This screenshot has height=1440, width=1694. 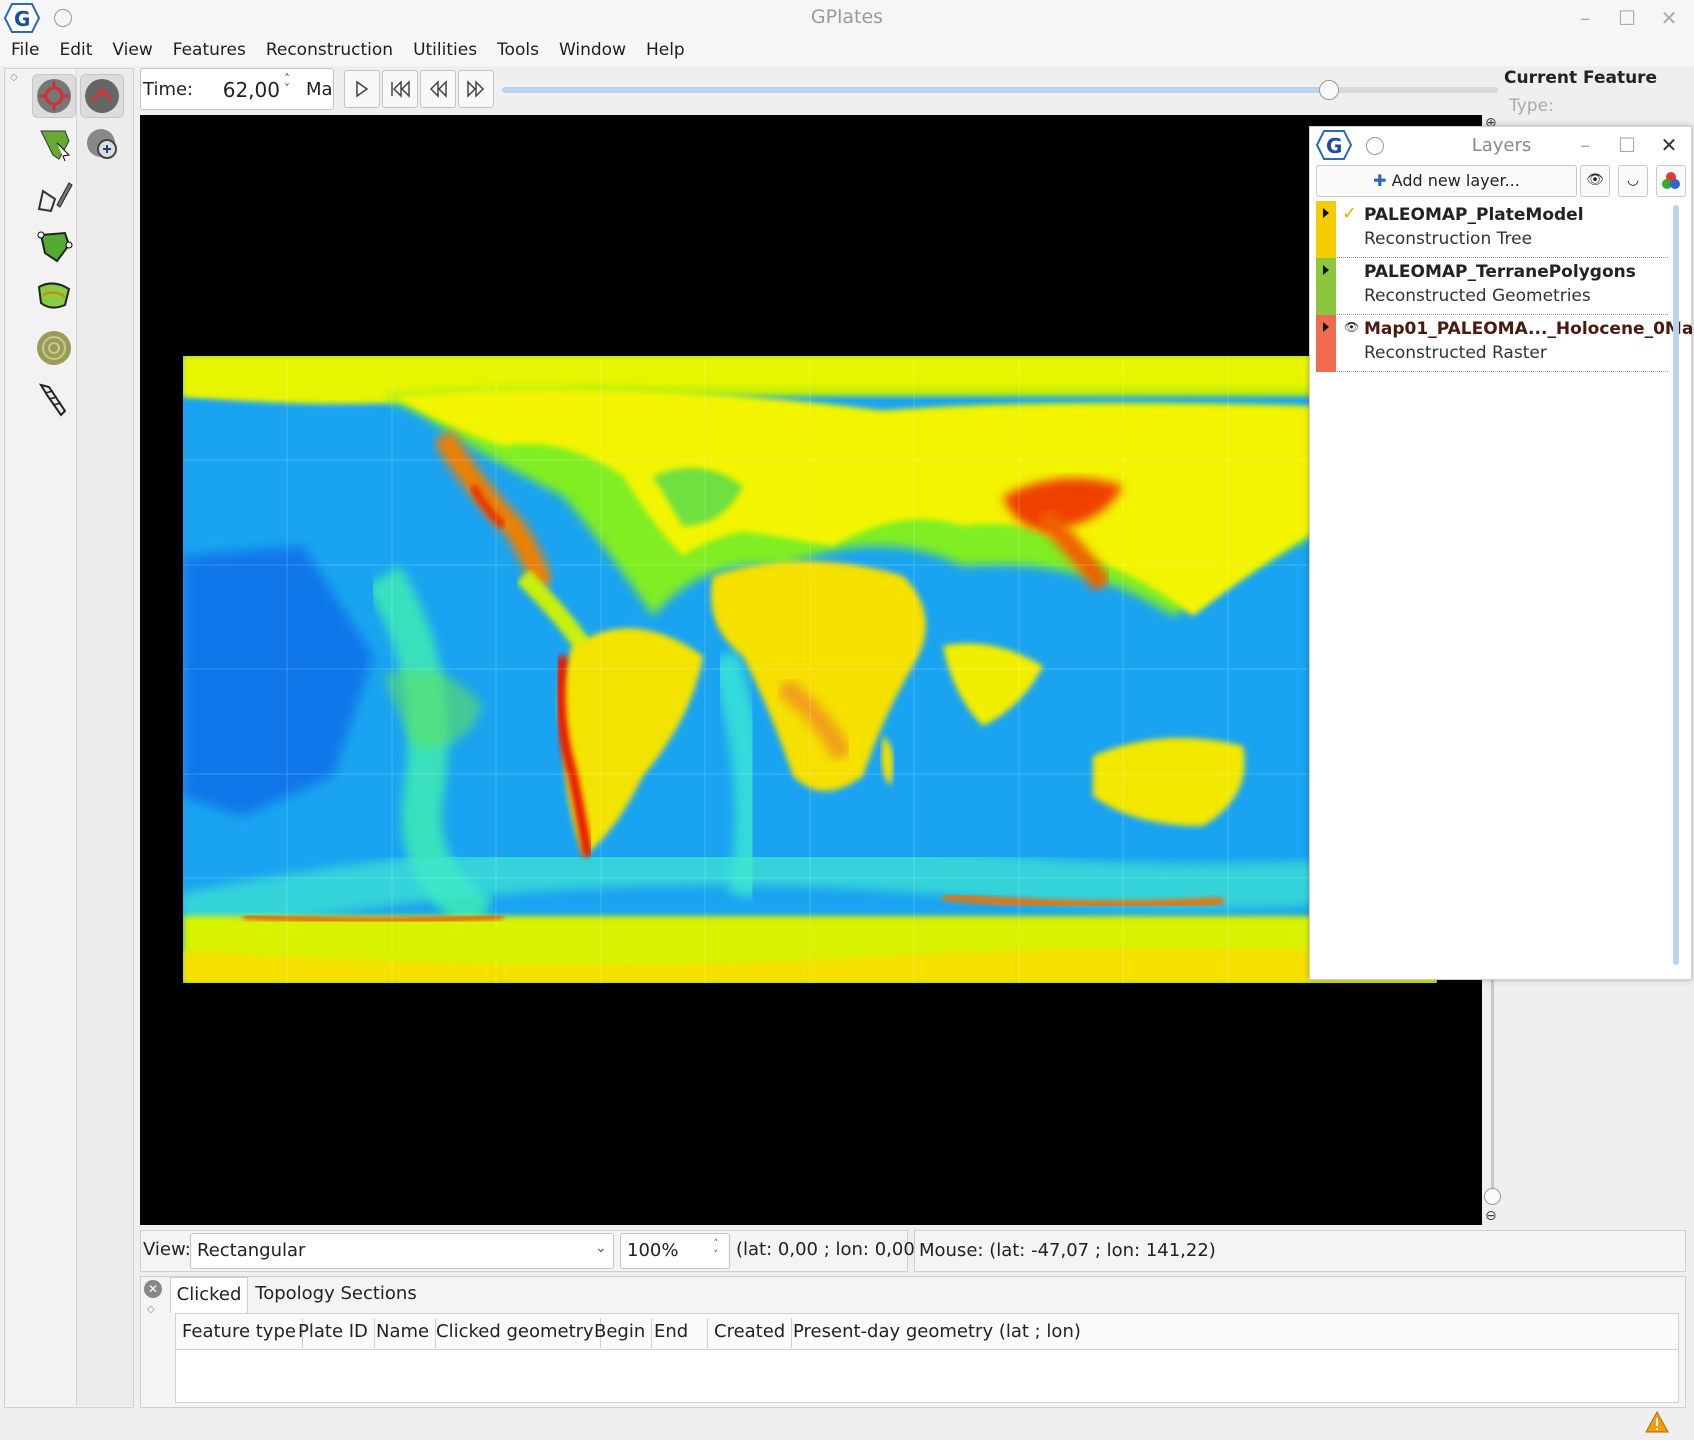 What do you see at coordinates (1492, 1196) in the screenshot?
I see `zoom-slider-handle` at bounding box center [1492, 1196].